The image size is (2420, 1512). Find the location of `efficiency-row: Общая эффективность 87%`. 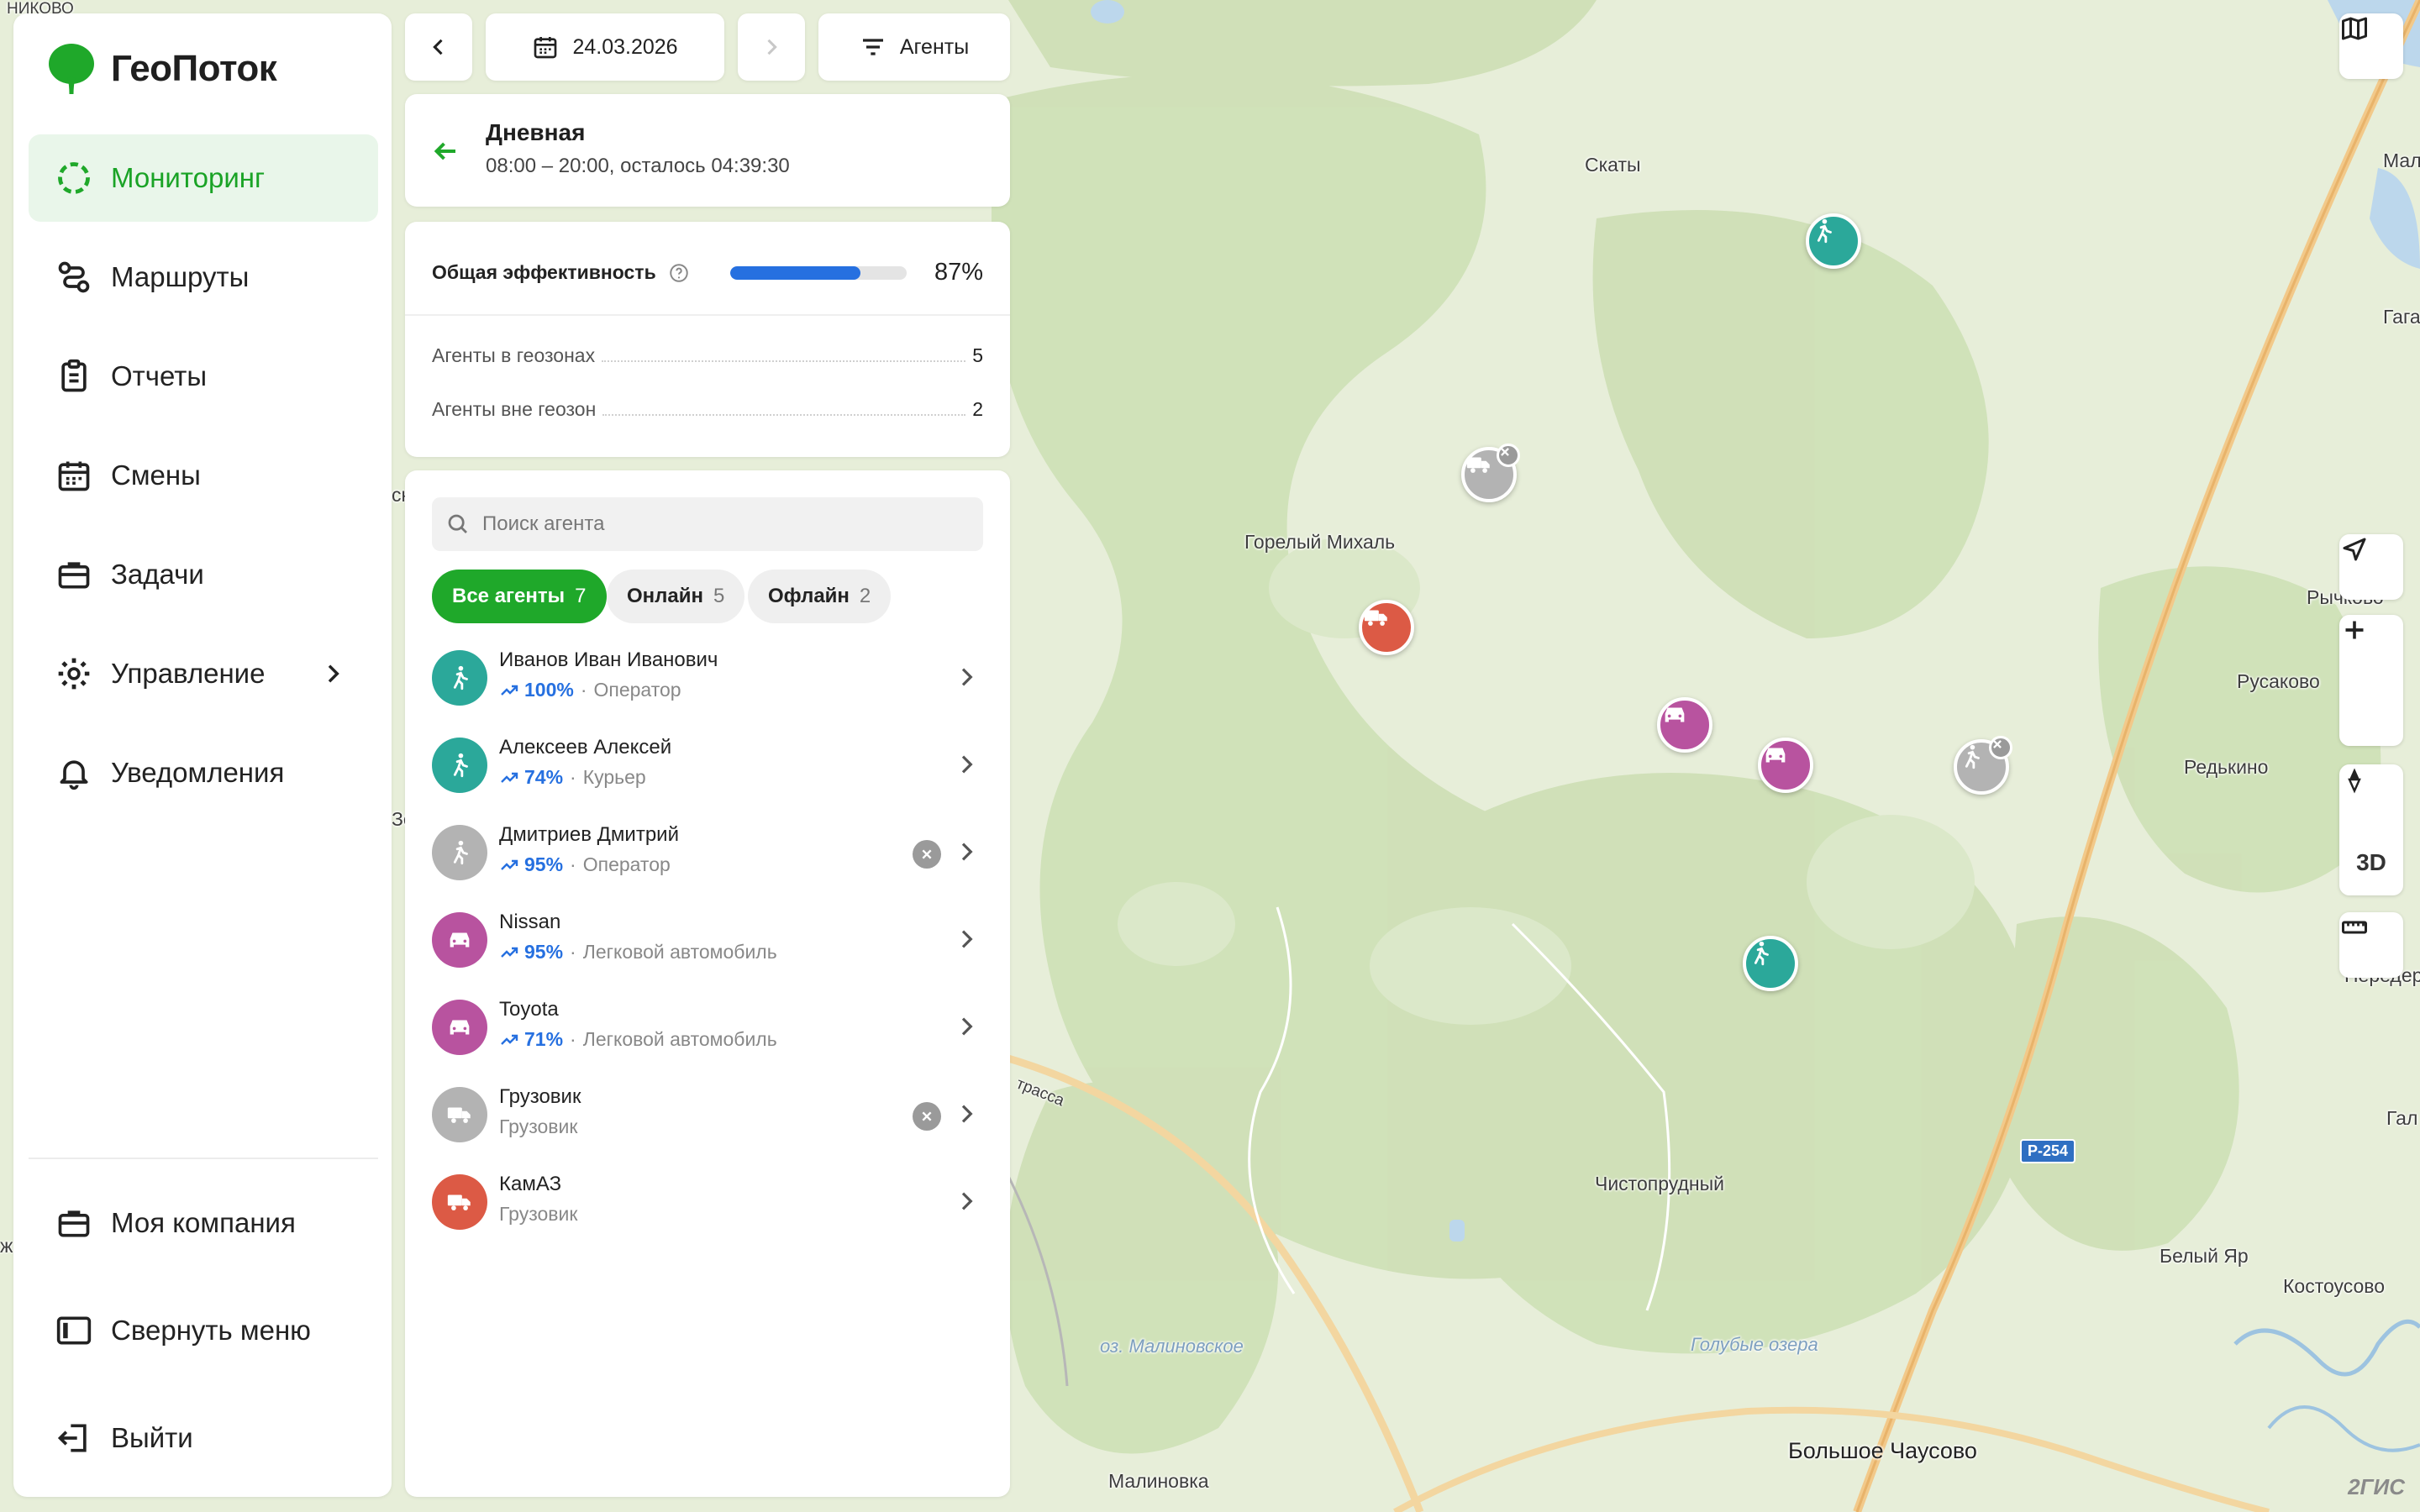

efficiency-row: Общая эффективность 87% is located at coordinates (707, 272).